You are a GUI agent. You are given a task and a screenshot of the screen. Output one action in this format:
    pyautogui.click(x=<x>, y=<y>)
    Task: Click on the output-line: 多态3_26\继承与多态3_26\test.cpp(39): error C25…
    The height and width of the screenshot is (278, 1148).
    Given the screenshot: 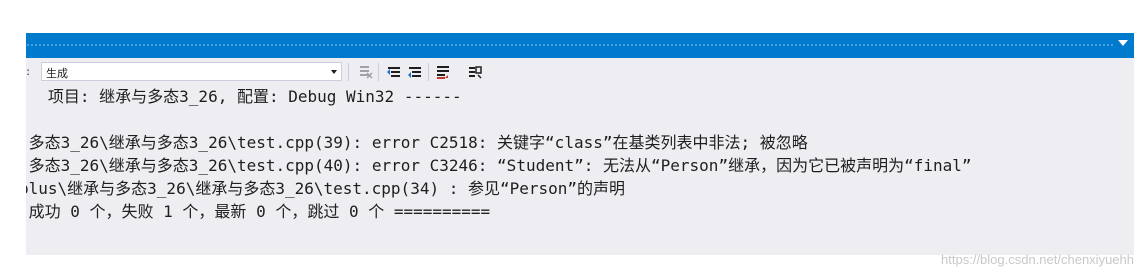 What is the action you would take?
    pyautogui.click(x=417, y=142)
    